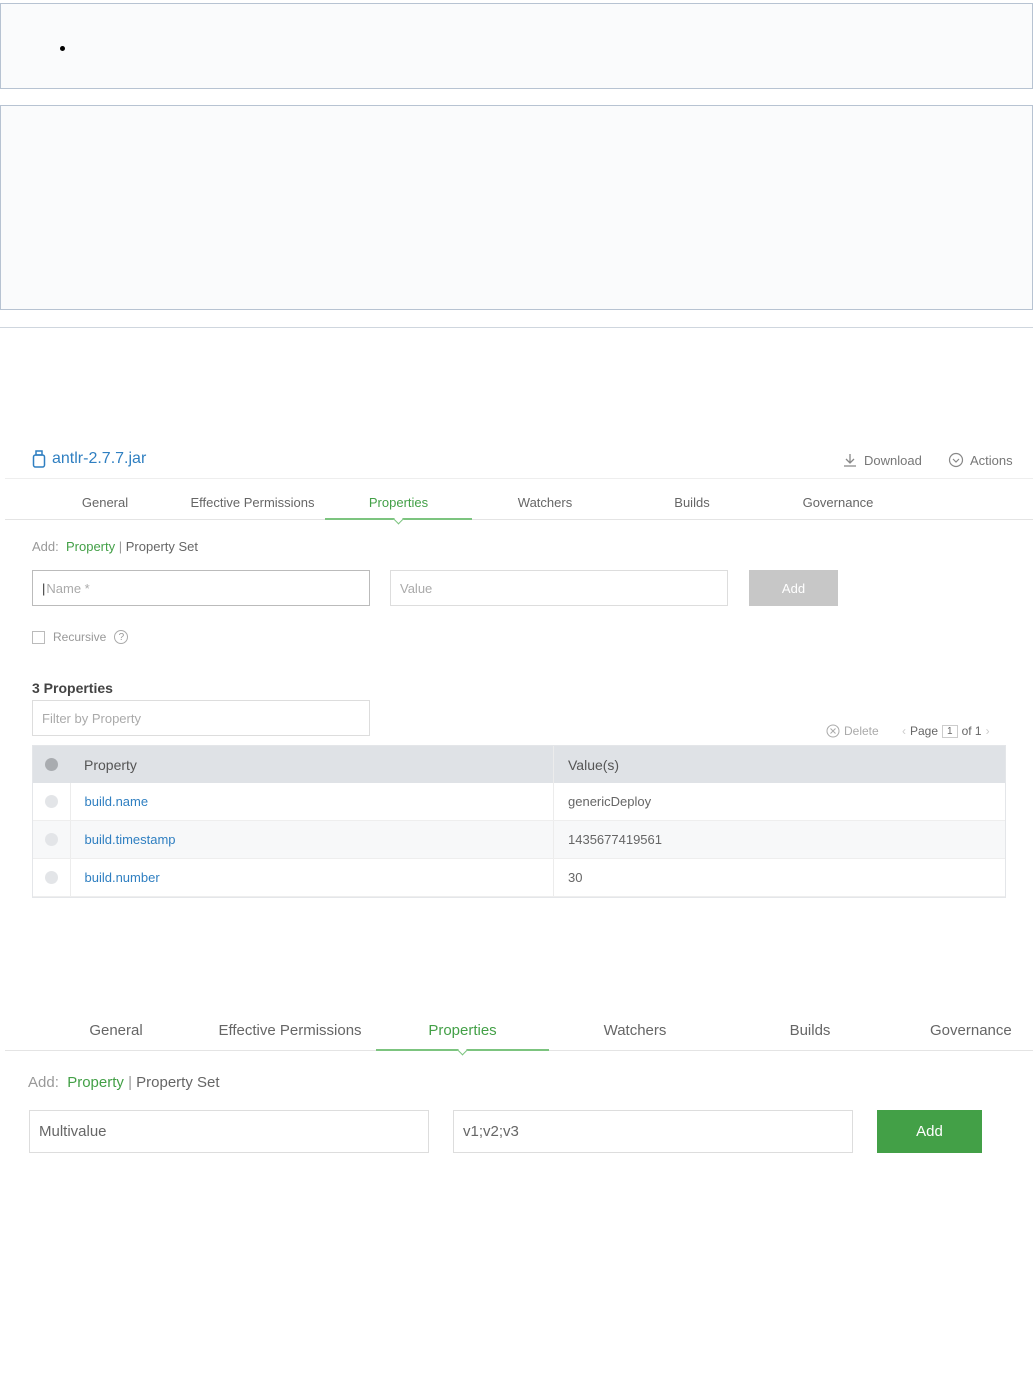 The image size is (1033, 1392). I want to click on delete-label: Delete, so click(861, 731).